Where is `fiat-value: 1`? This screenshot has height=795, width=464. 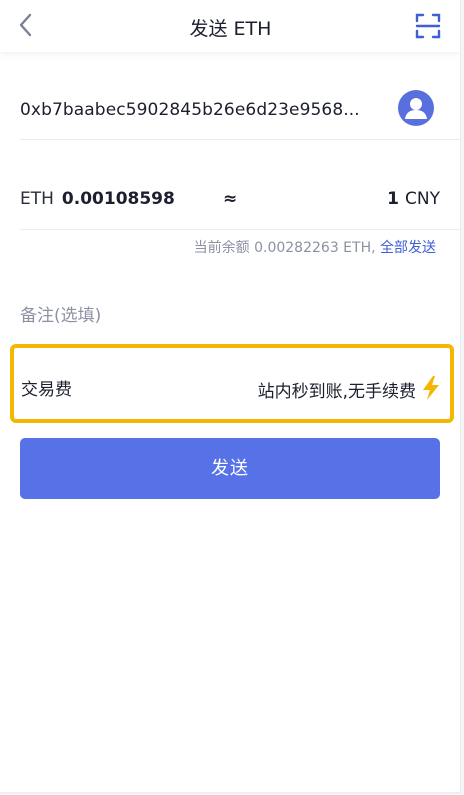
fiat-value: 1 is located at coordinates (393, 199).